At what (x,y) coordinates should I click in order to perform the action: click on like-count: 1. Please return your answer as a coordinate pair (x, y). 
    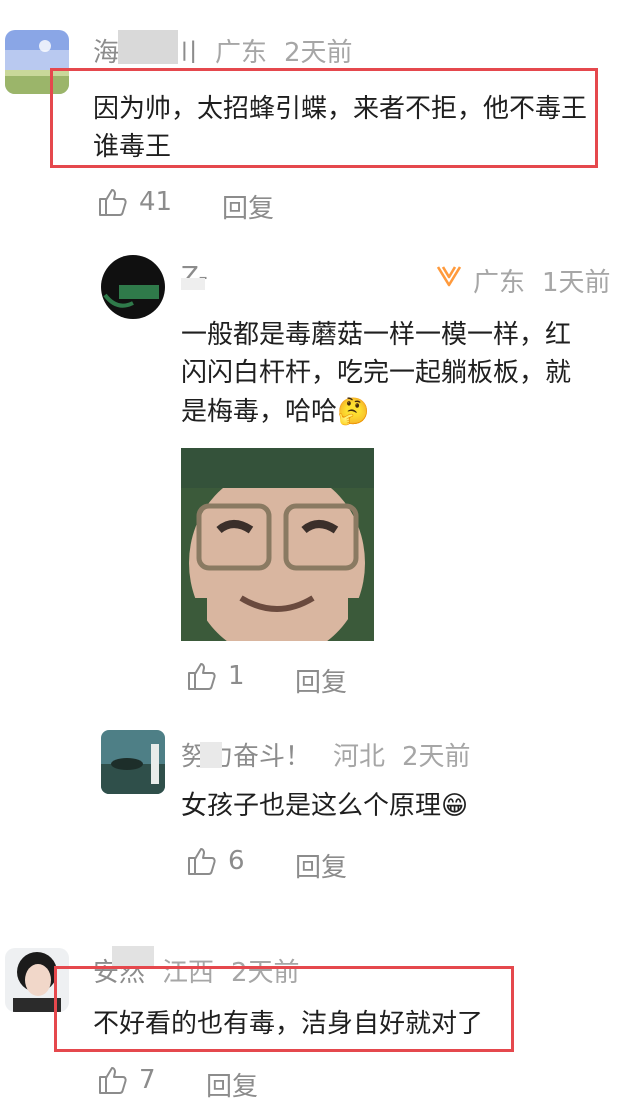
    Looking at the image, I should click on (236, 676).